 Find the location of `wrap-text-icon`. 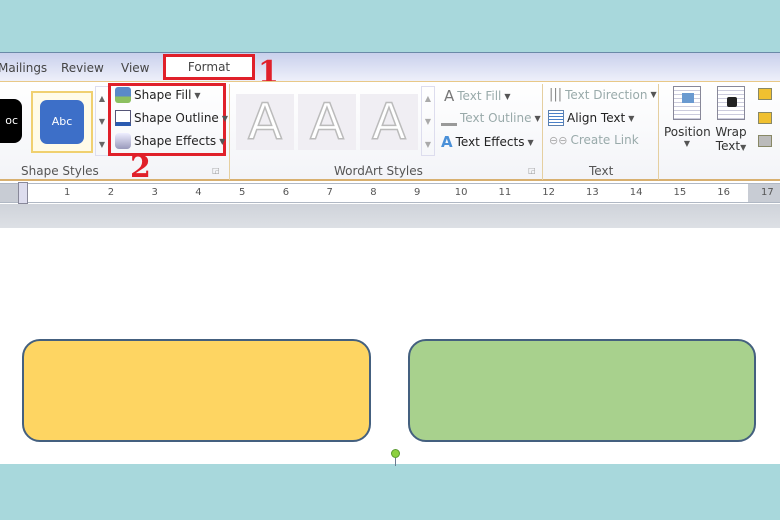

wrap-text-icon is located at coordinates (731, 103).